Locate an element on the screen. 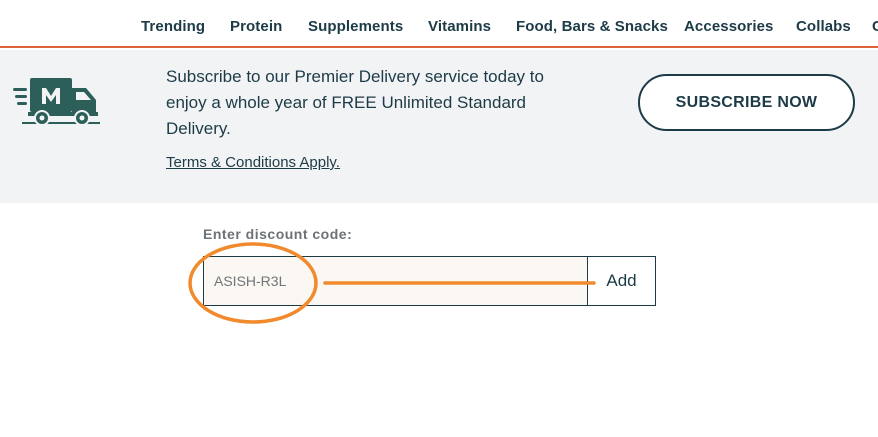 The height and width of the screenshot is (437, 878). discount-code-form: Add is located at coordinates (429, 281).